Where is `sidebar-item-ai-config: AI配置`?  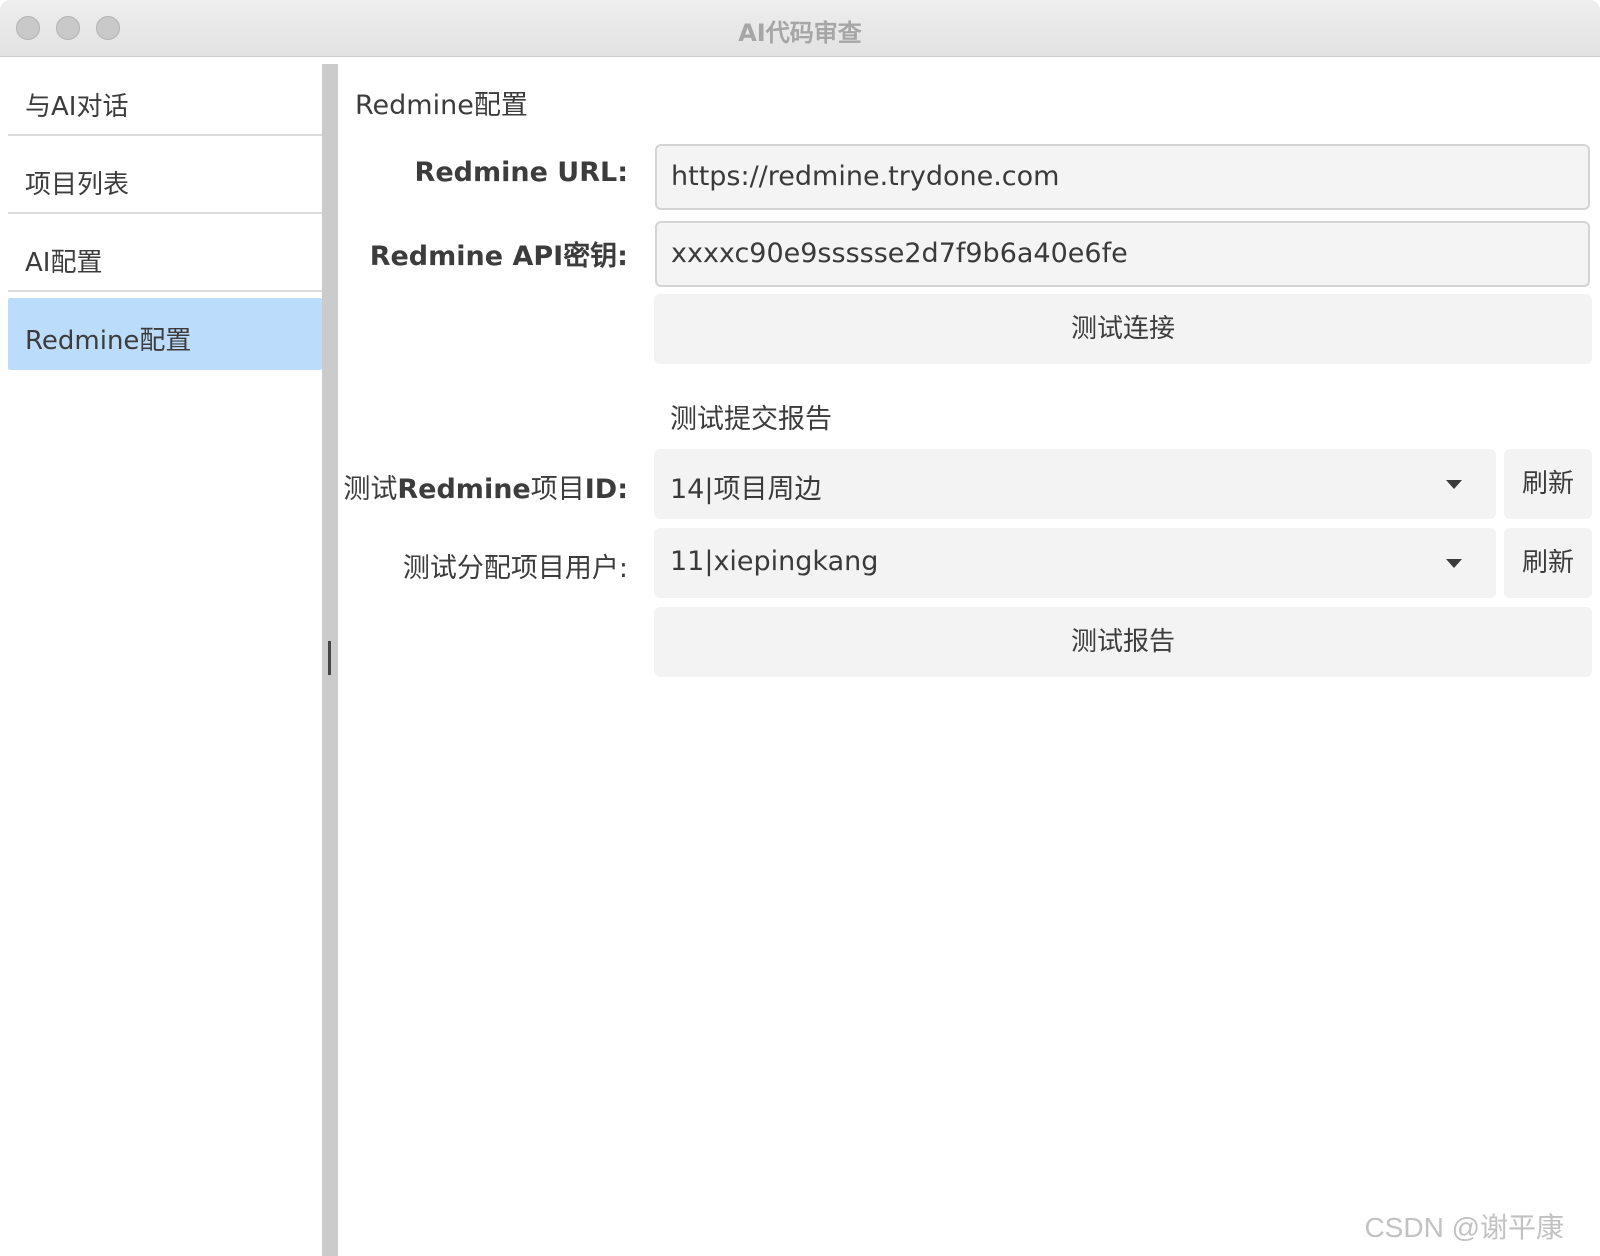
sidebar-item-ai-config: AI配置 is located at coordinates (165, 256).